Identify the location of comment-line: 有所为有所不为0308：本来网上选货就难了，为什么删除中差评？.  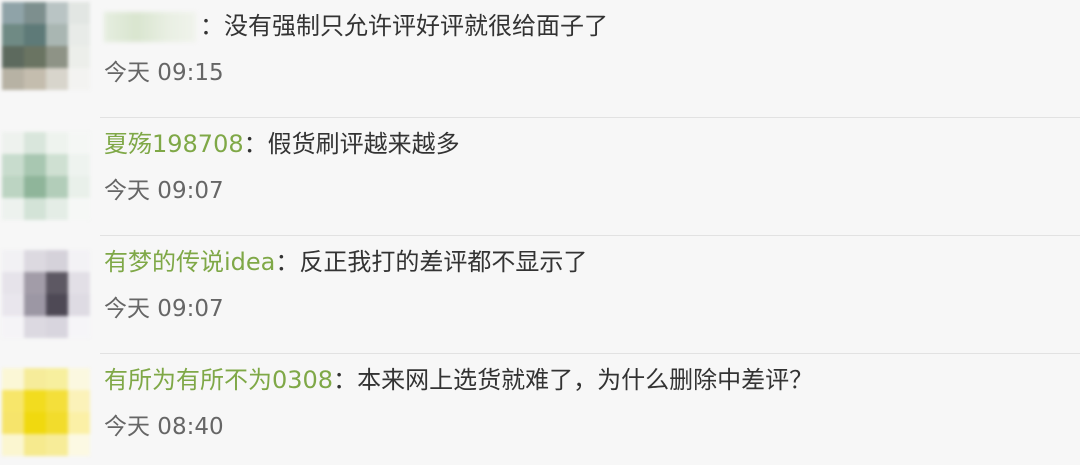
(582, 380).